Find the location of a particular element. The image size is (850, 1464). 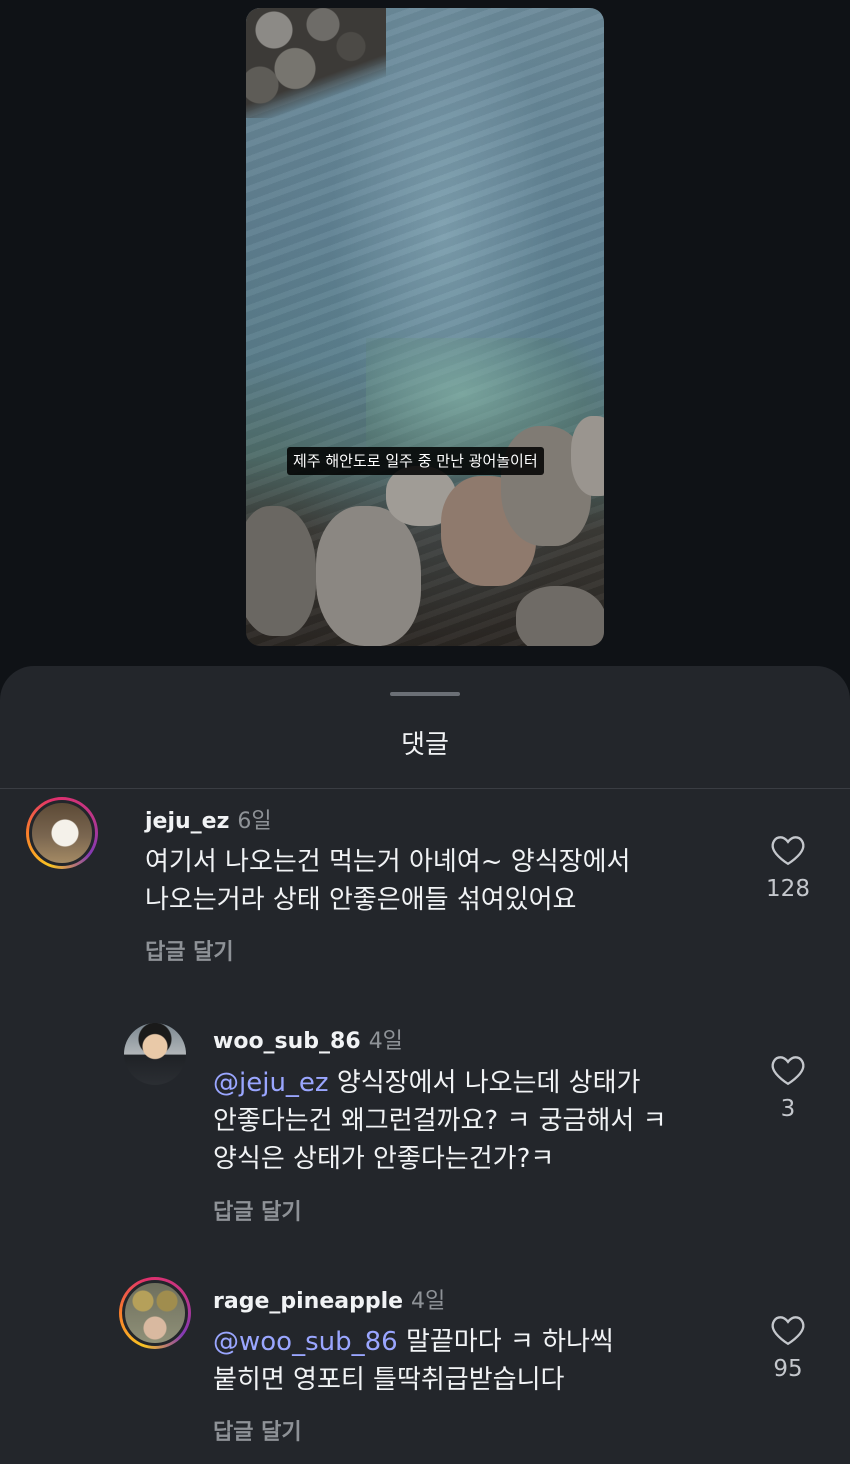

comment-line: 여기서 나오는건 먹는거 아녜여~ 양식장에서 is located at coordinates (388, 862).